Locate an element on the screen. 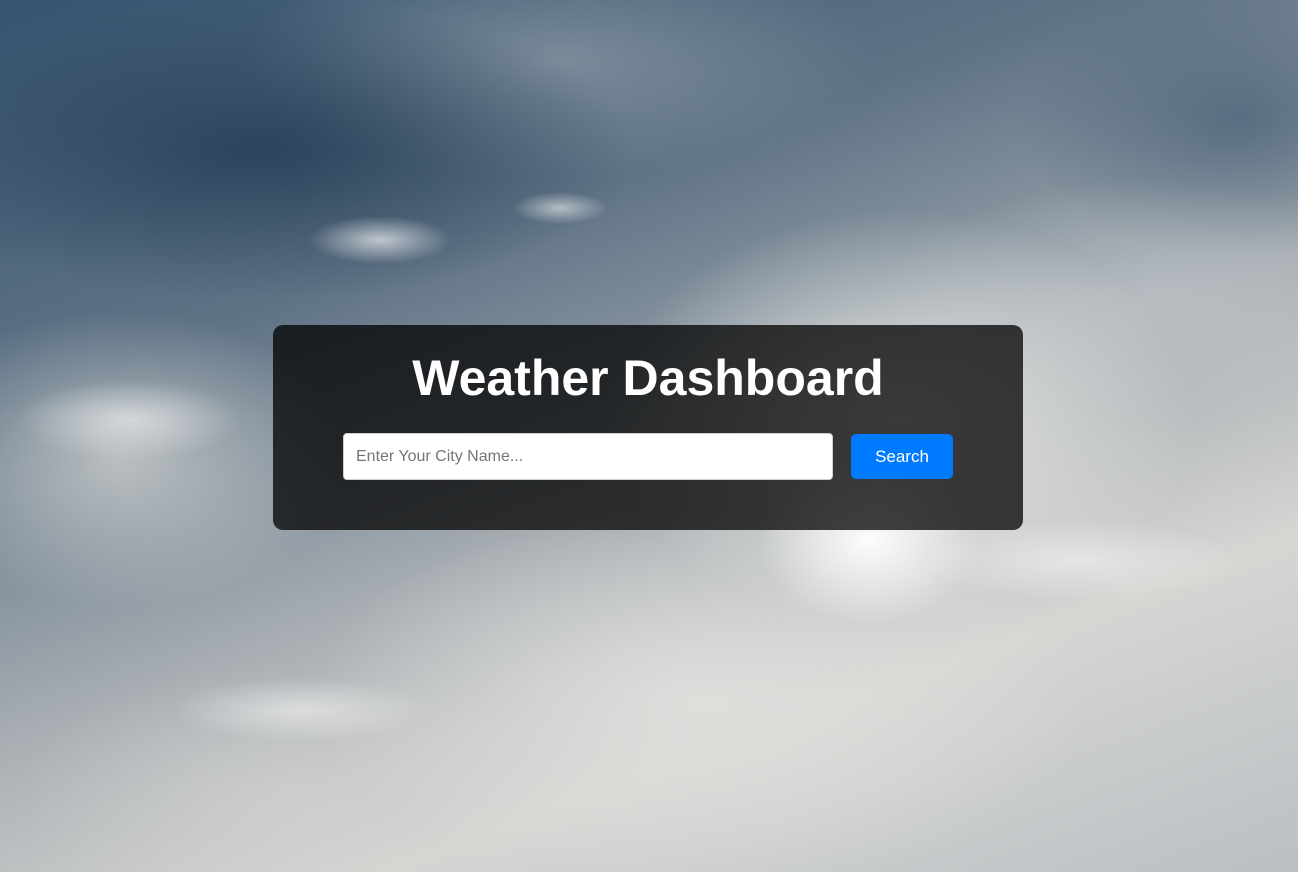 The image size is (1298, 872). page-title: Weather Dashboard is located at coordinates (648, 378).